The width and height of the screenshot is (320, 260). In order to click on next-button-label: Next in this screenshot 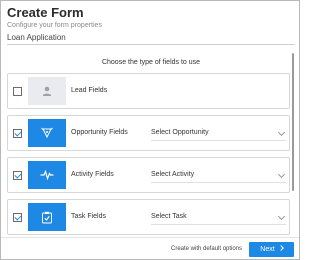, I will do `click(267, 249)`.